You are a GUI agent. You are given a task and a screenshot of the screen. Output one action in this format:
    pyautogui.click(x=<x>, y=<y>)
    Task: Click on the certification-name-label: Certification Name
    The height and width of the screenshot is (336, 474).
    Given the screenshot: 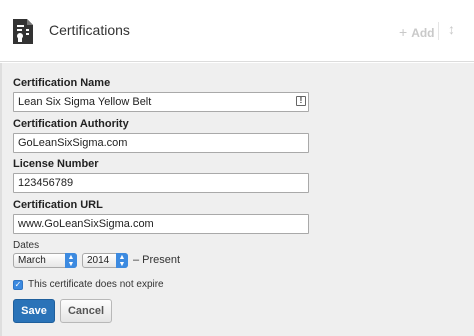 What is the action you would take?
    pyautogui.click(x=62, y=83)
    